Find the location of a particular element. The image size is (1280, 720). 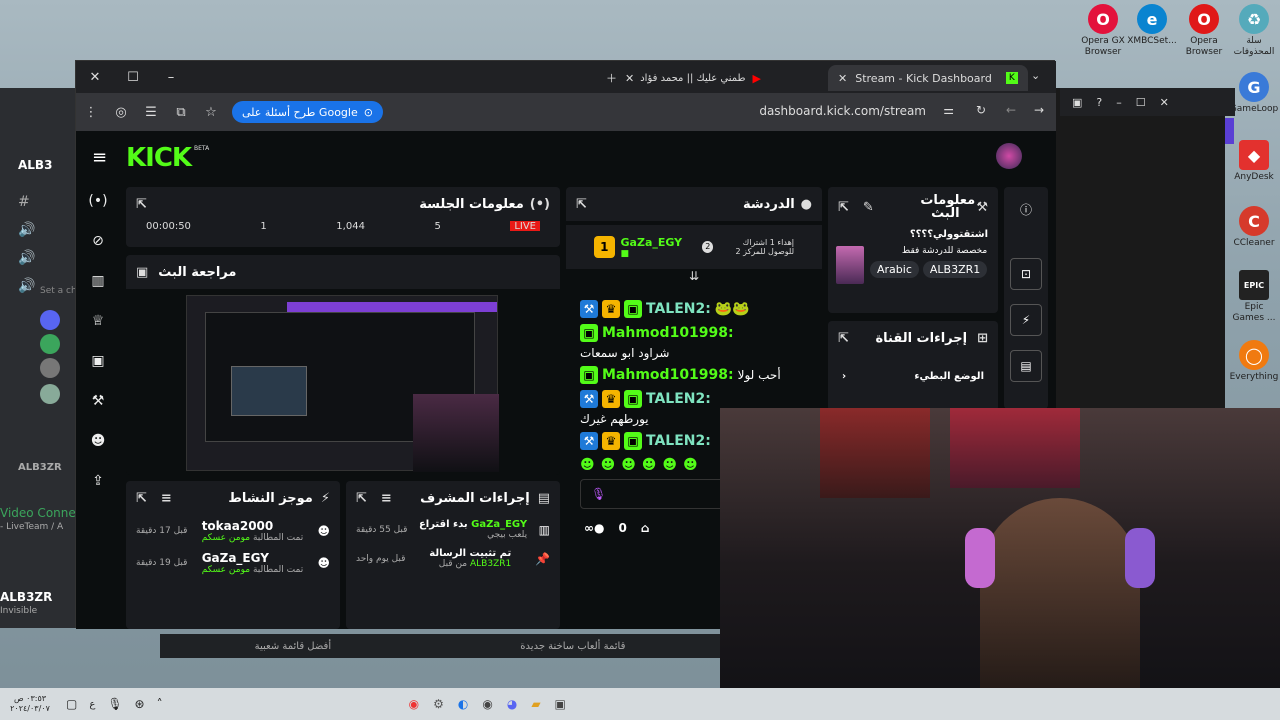

tab-search-icon: ⌄ is located at coordinates (1035, 75).